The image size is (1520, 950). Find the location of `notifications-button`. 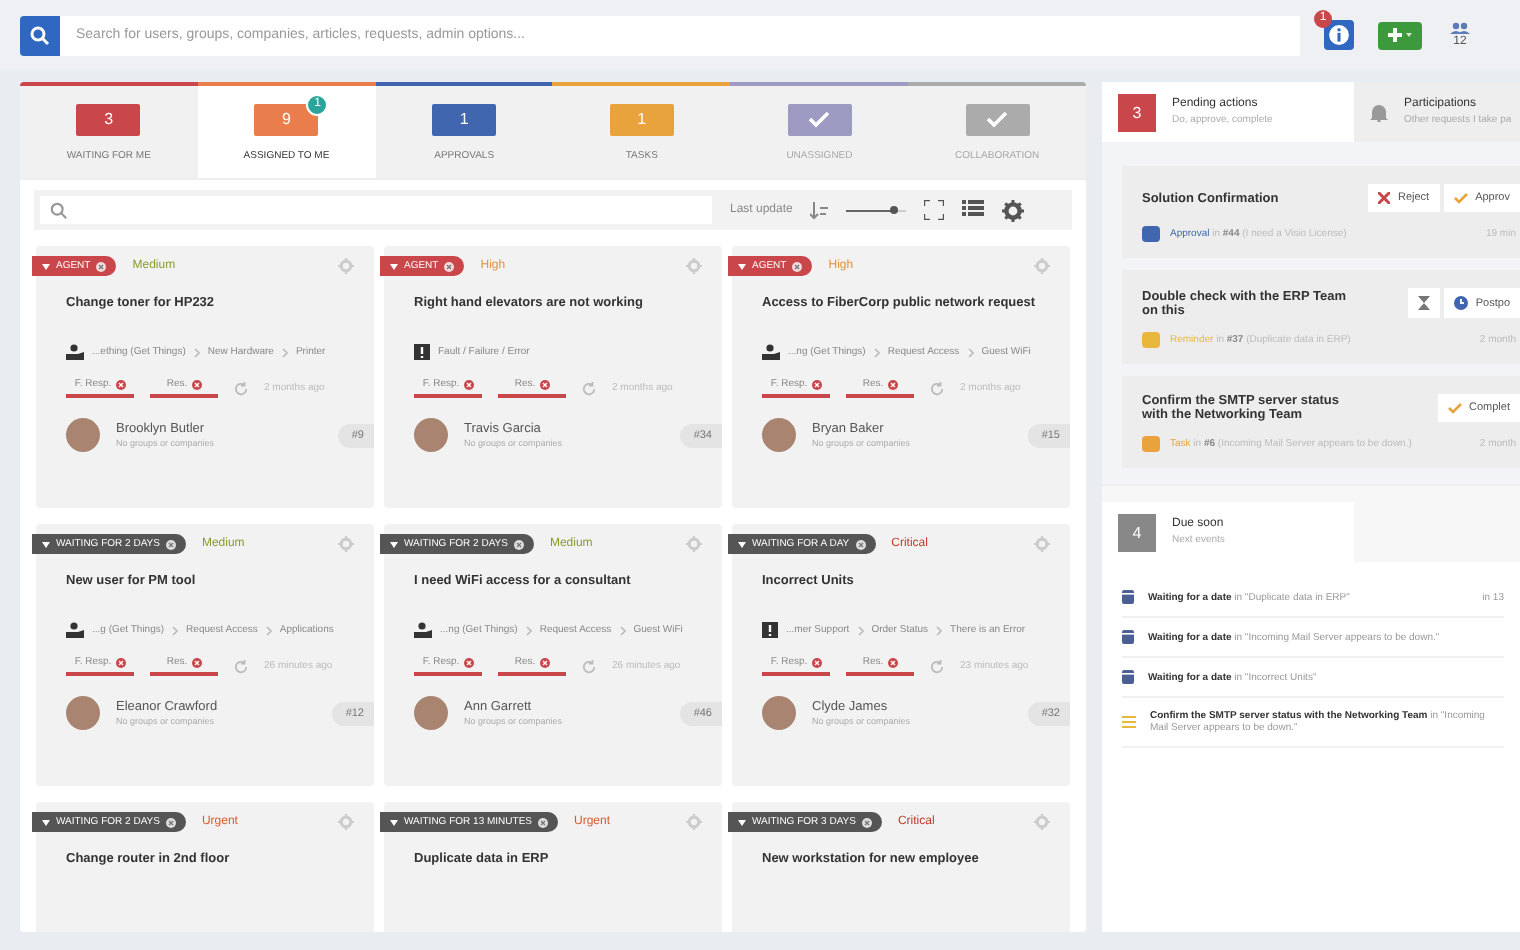

notifications-button is located at coordinates (1339, 35).